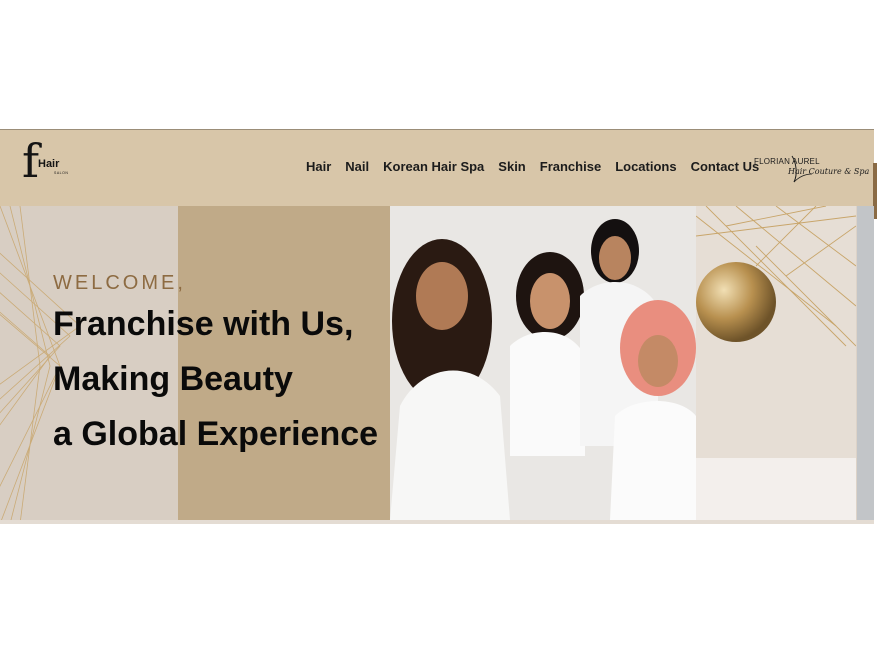 The image size is (877, 655). What do you see at coordinates (31, 161) in the screenshot?
I see `logo-initial: f` at bounding box center [31, 161].